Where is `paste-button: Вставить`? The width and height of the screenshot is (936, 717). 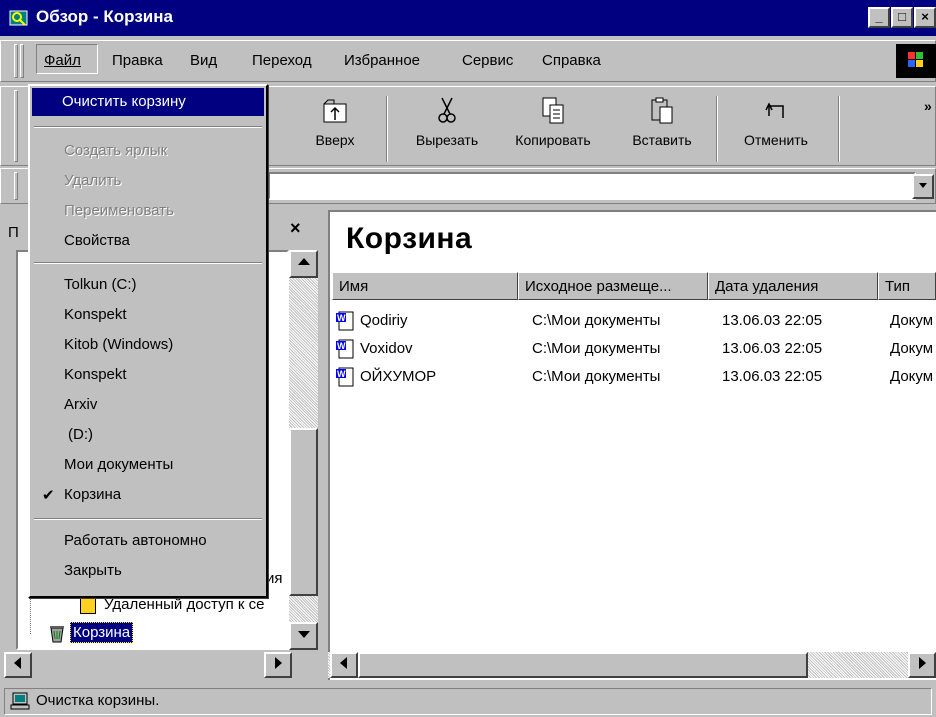
paste-button: Вставить is located at coordinates (662, 122).